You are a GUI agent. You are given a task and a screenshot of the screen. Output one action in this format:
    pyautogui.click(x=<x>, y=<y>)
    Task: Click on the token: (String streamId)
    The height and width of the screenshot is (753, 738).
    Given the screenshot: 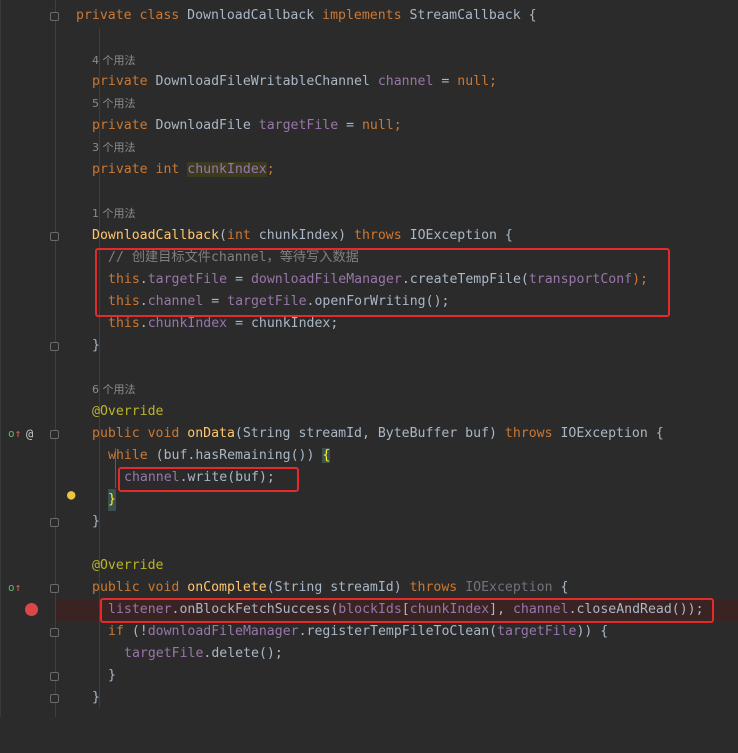 What is the action you would take?
    pyautogui.click(x=338, y=587)
    